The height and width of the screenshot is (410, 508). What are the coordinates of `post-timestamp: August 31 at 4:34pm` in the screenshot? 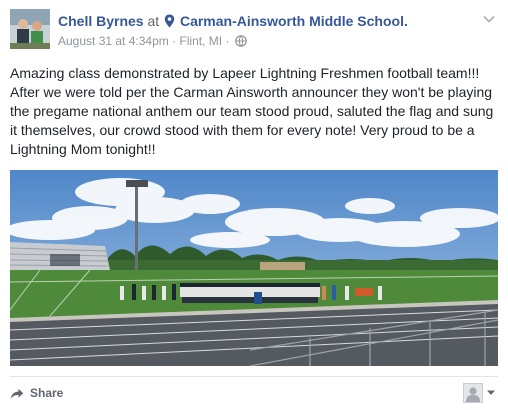 It's located at (113, 41).